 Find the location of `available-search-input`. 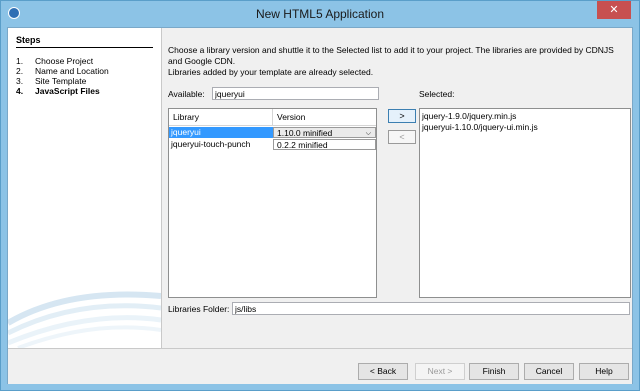

available-search-input is located at coordinates (295, 93).